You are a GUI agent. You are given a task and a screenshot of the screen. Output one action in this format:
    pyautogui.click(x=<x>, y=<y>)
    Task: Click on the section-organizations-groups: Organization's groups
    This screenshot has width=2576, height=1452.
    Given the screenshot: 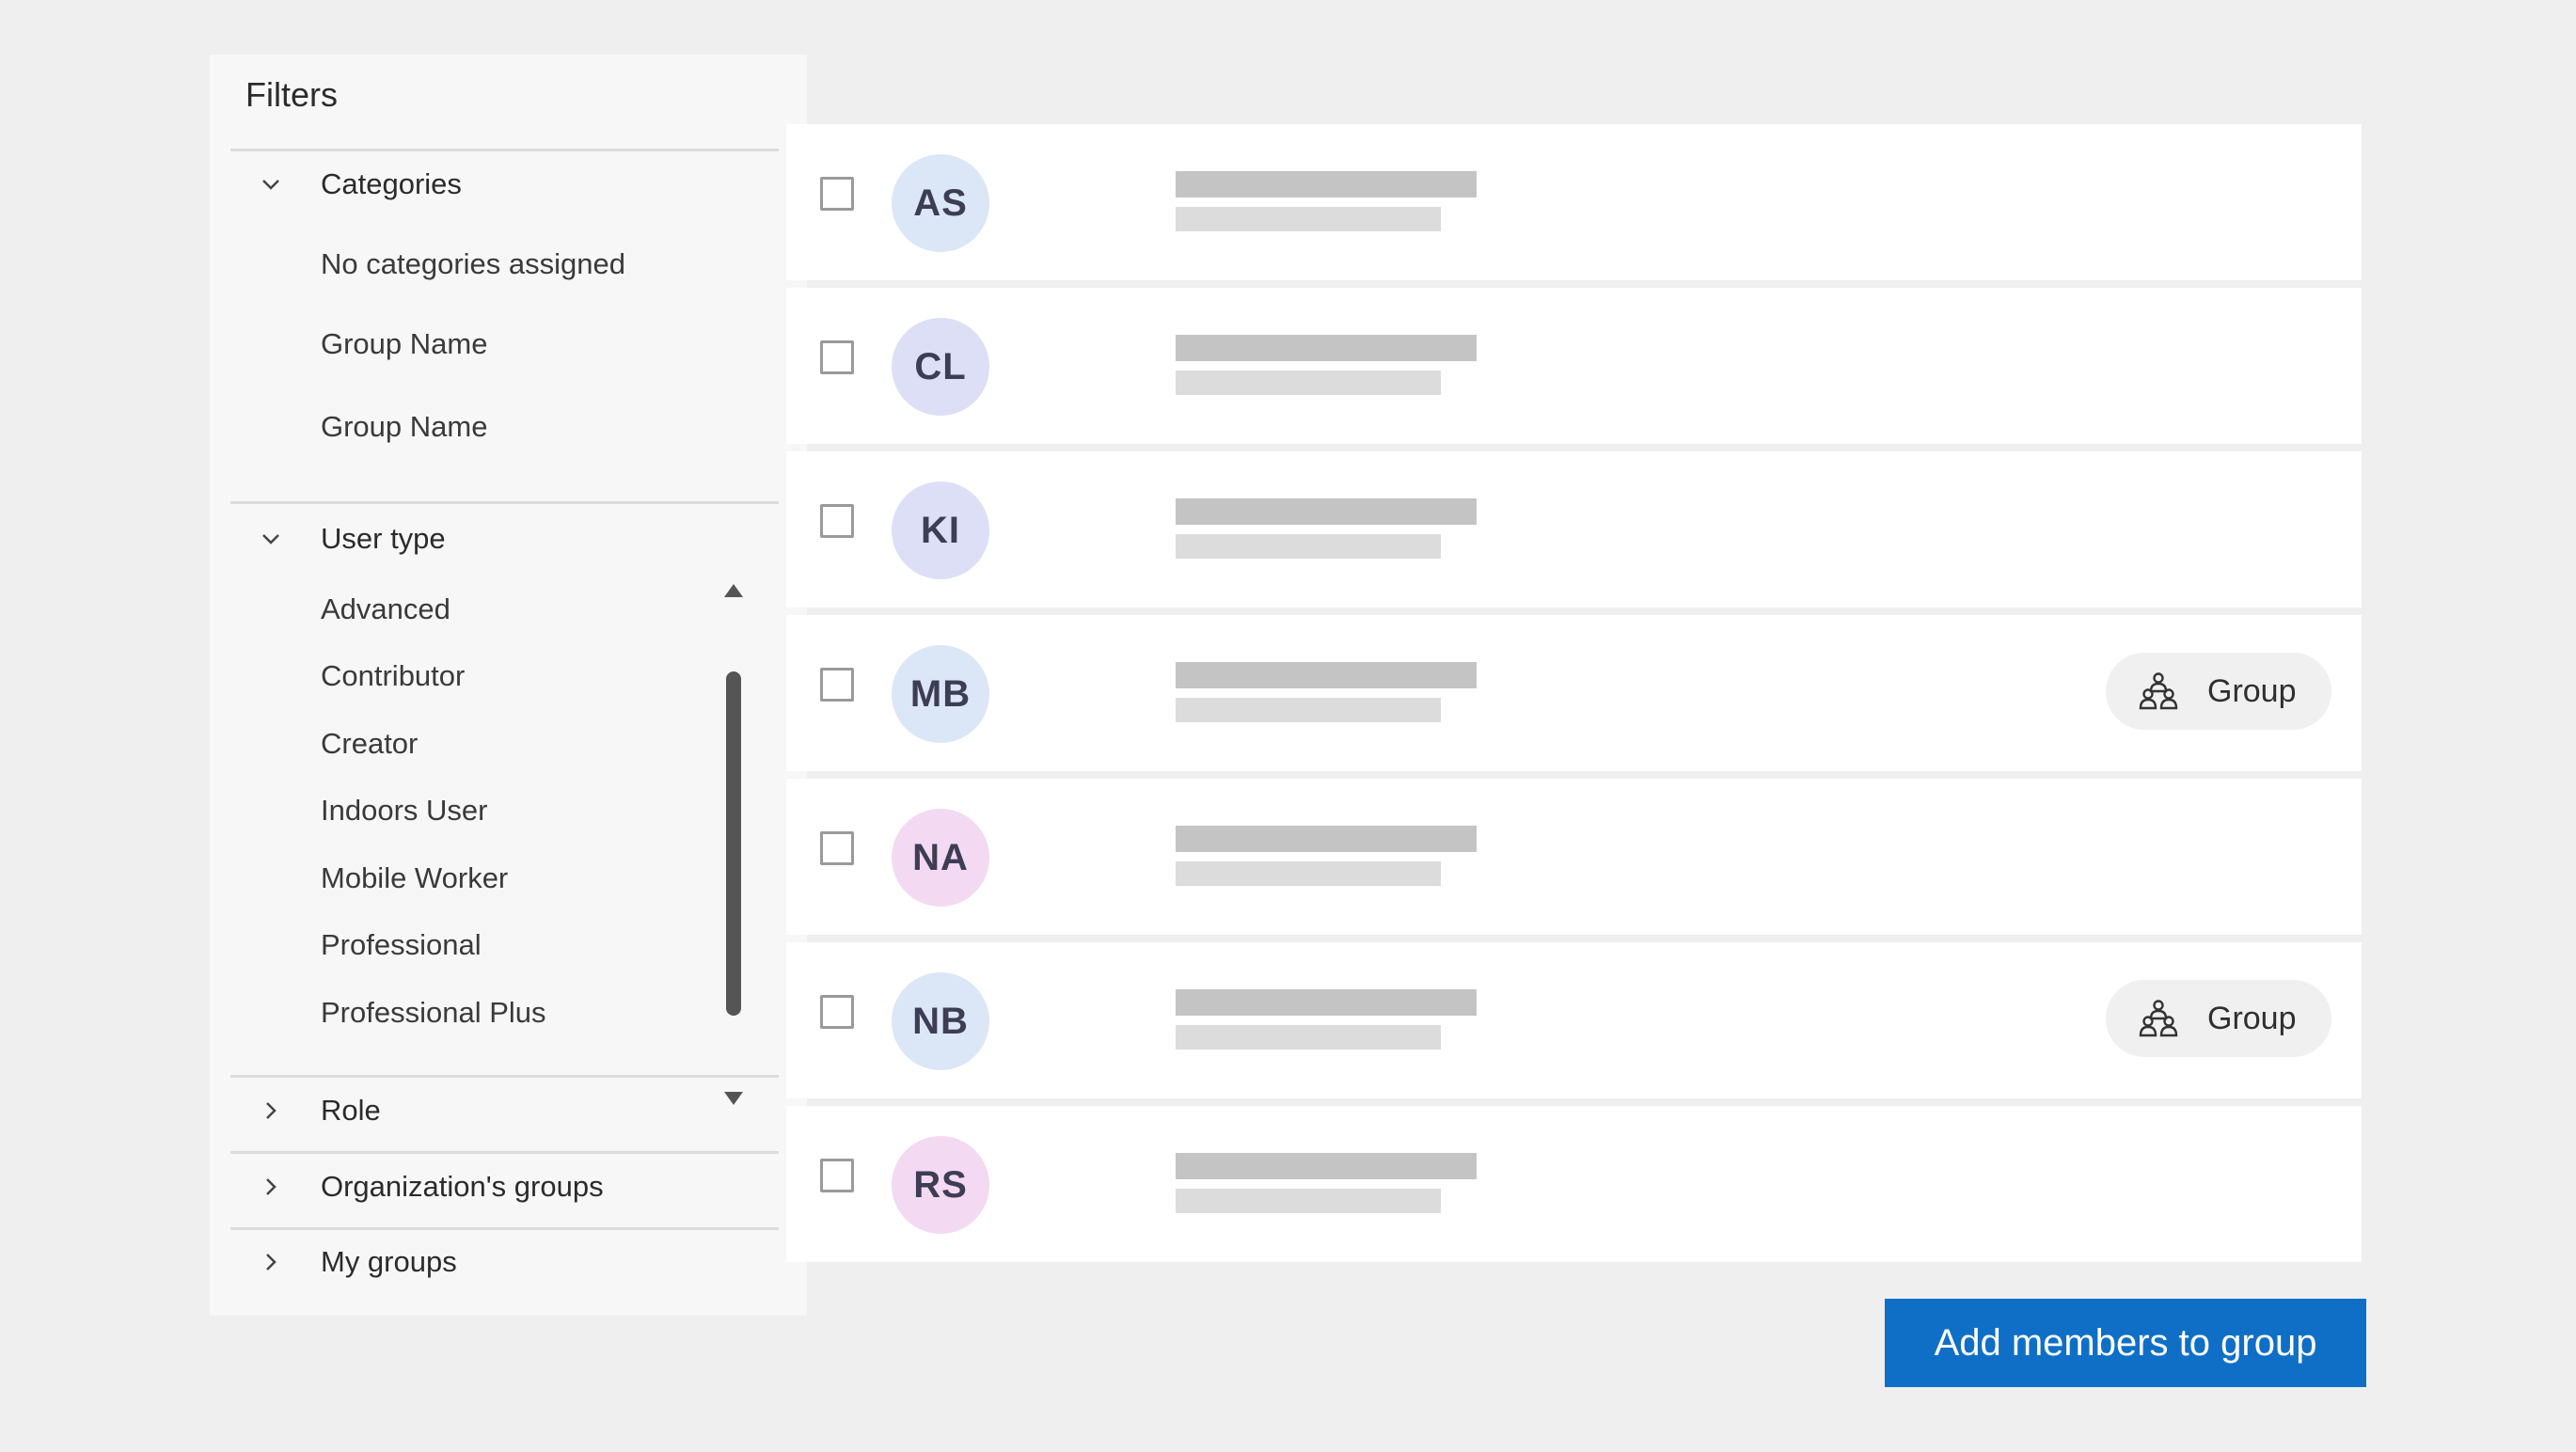 What is the action you would take?
    pyautogui.click(x=430, y=1187)
    